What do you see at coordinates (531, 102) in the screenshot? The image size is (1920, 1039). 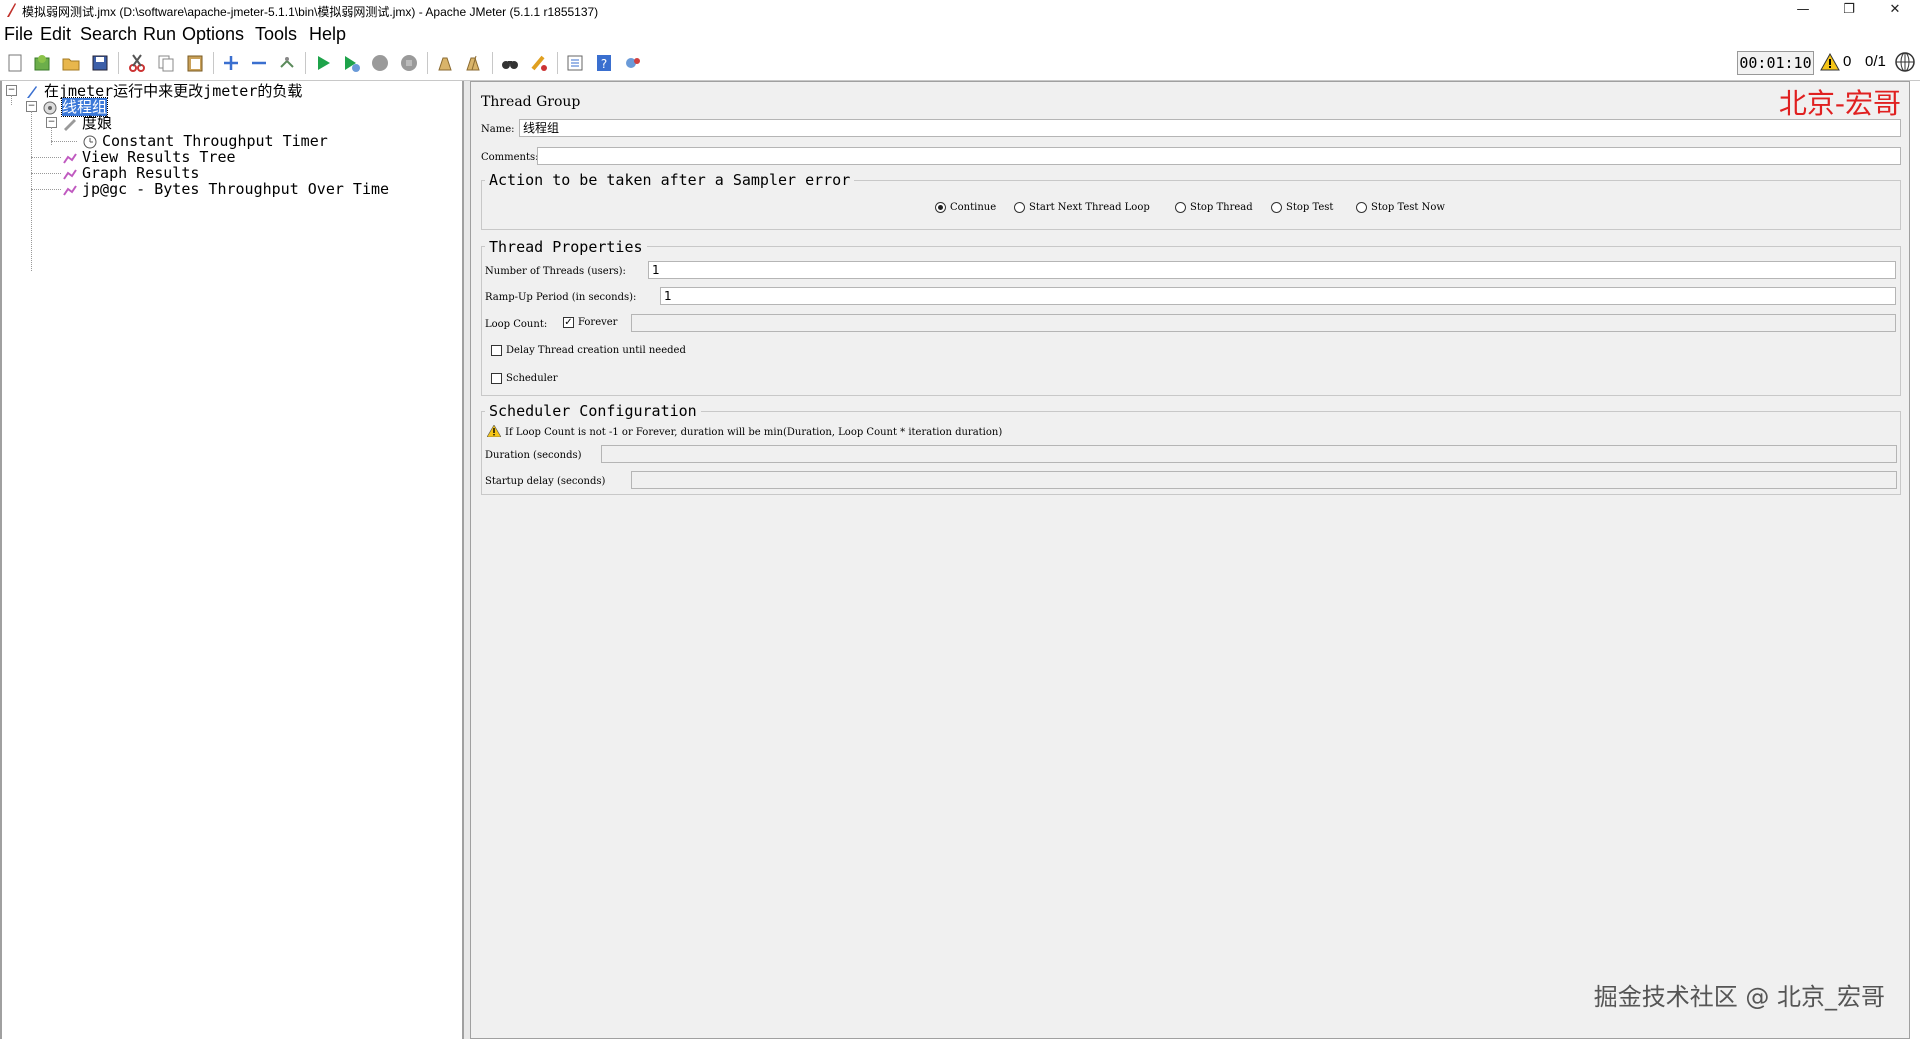 I see `panel-title: Thread Group` at bounding box center [531, 102].